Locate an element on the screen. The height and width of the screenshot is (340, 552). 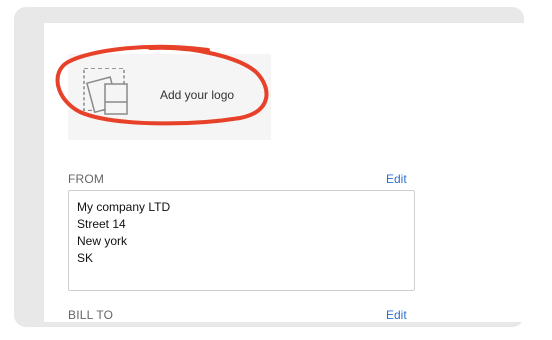
from-edit-link: Edit is located at coordinates (396, 179).